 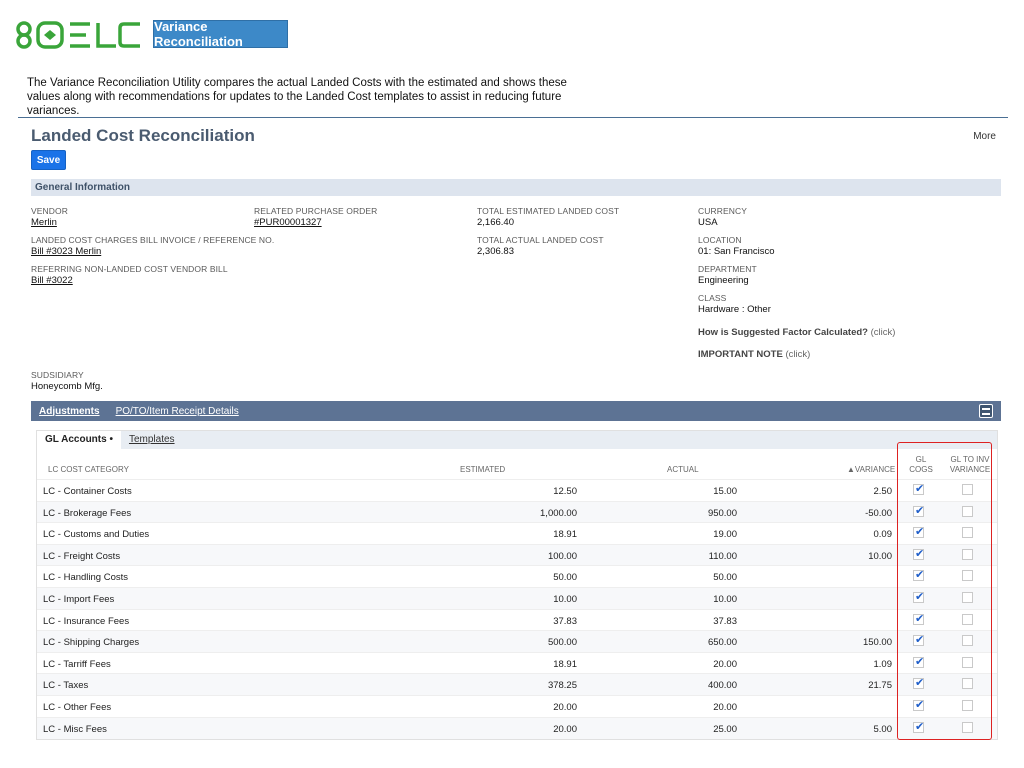 I want to click on cell-category: LC - Shipping Charges, so click(x=91, y=643).